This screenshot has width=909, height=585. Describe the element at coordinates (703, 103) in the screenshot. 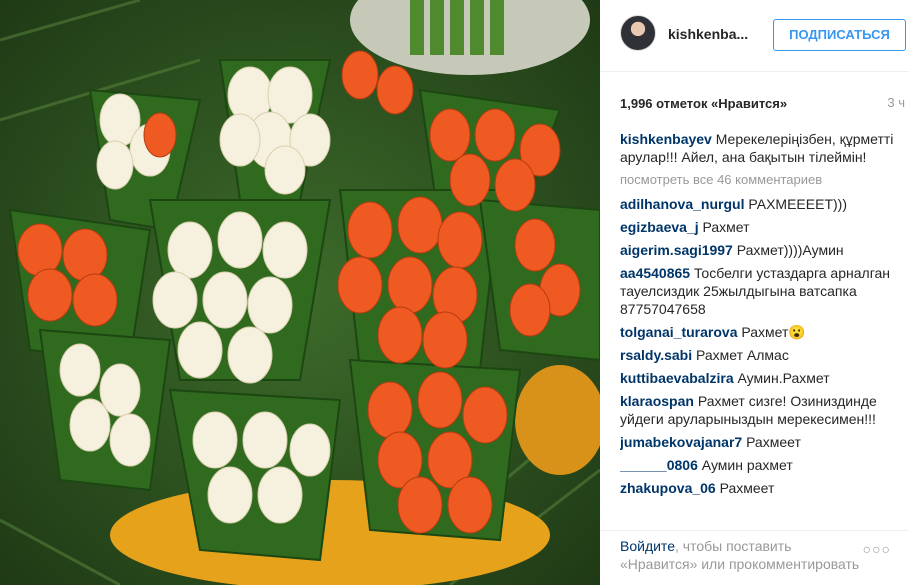

I see `likes-count: 1,996 отметок «Нравится»` at that location.